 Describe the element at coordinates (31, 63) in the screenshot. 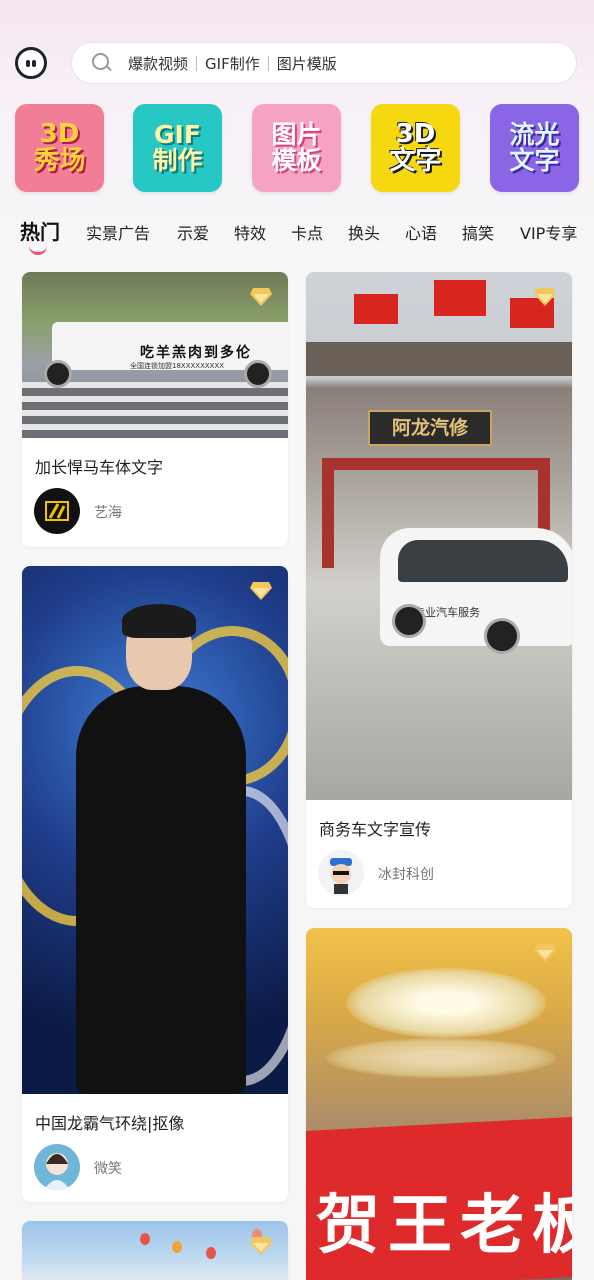

I see `profile-button` at that location.